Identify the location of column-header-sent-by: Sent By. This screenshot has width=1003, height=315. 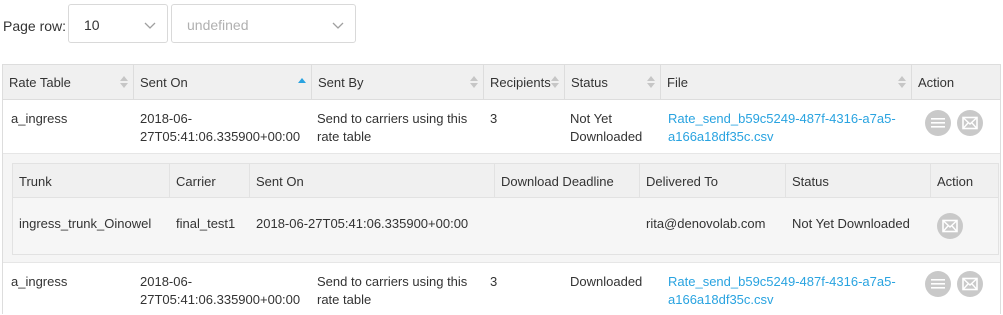
(398, 82).